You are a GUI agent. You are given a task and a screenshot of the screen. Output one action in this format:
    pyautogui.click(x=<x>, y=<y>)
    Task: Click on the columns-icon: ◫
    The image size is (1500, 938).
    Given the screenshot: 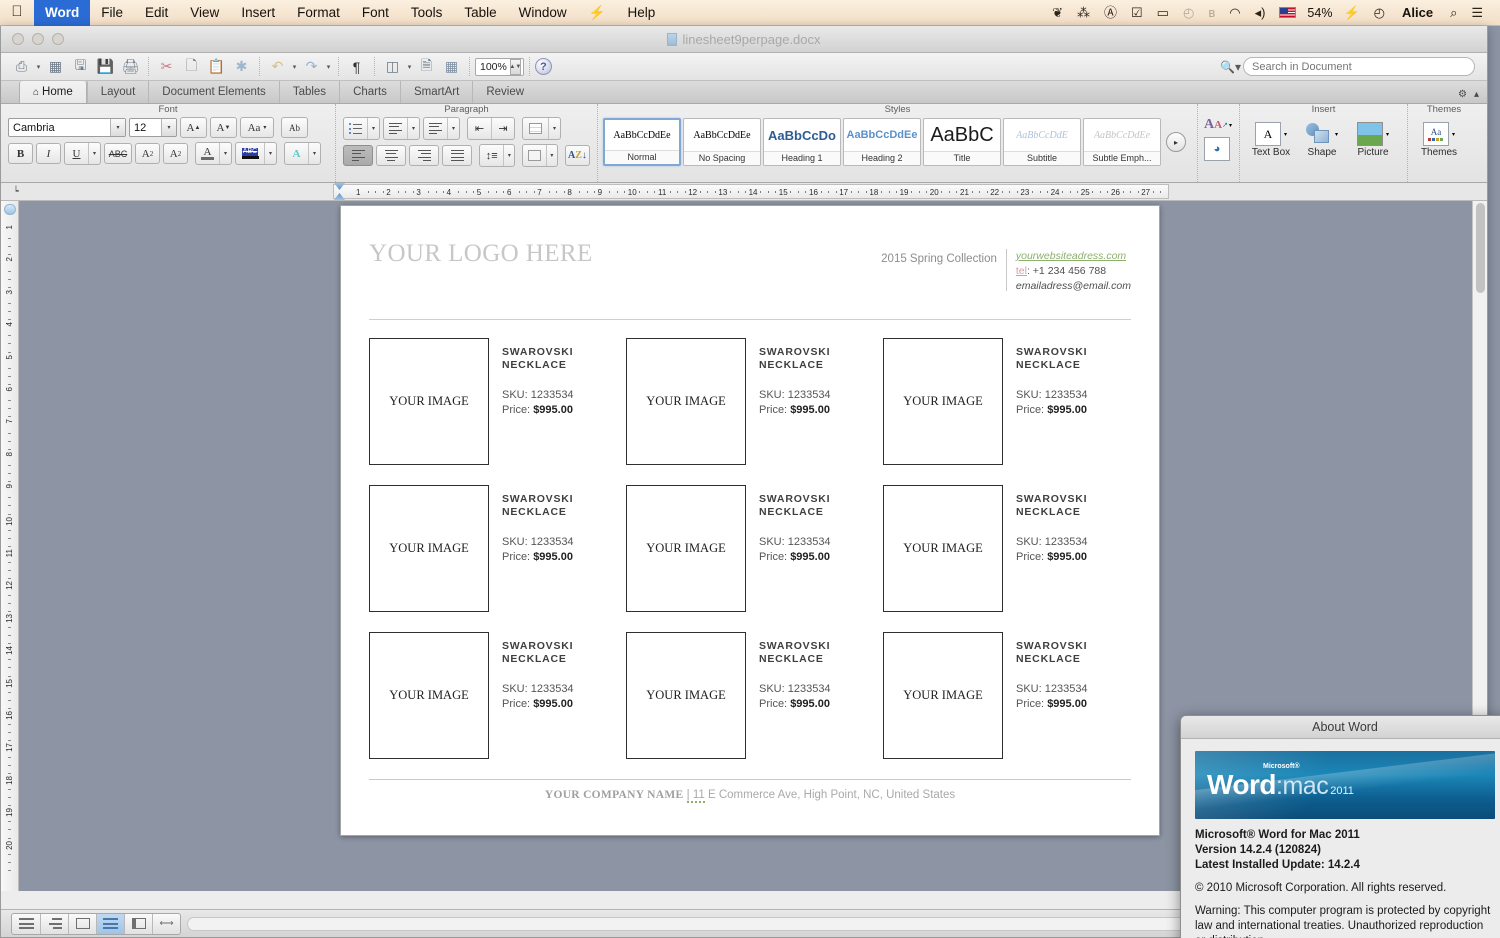 What is the action you would take?
    pyautogui.click(x=392, y=67)
    